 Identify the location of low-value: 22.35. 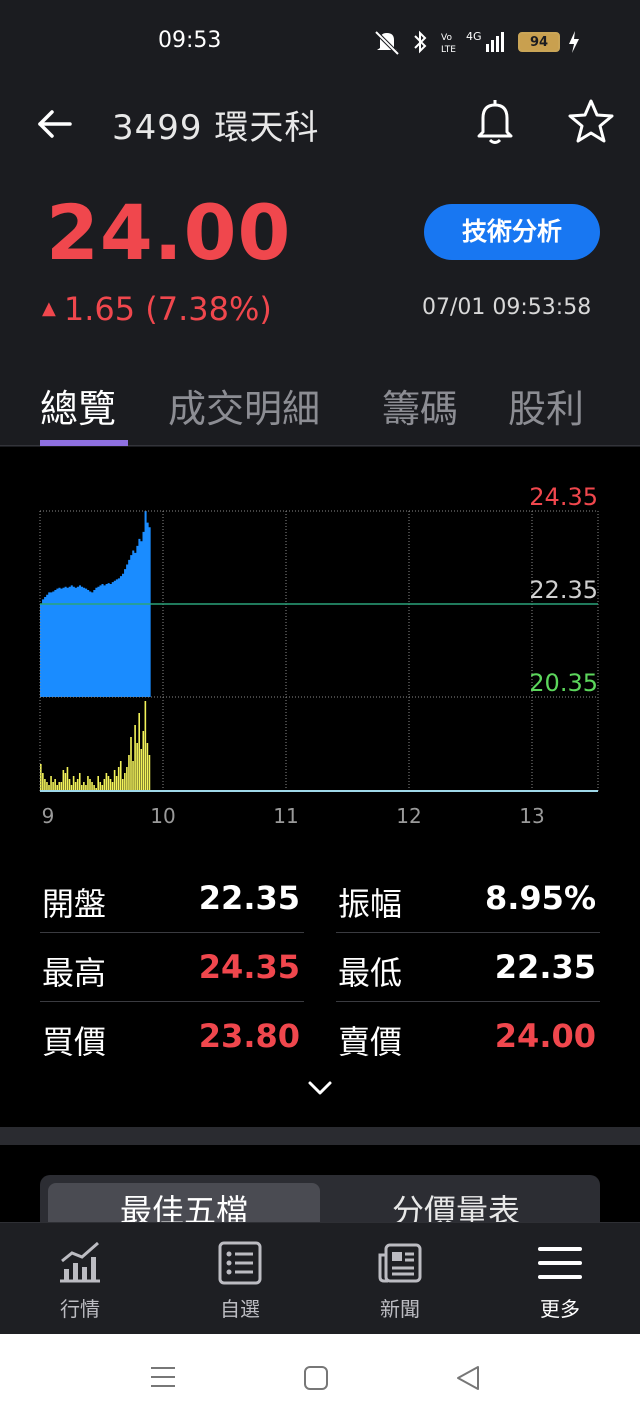
(545, 967).